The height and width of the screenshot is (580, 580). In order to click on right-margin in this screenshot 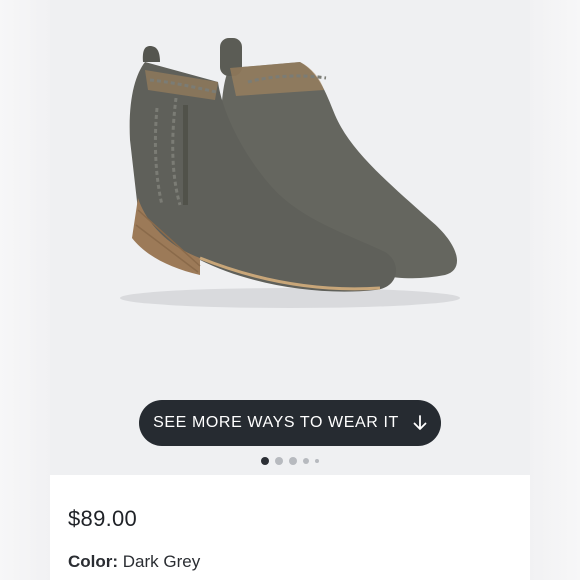, I will do `click(555, 290)`.